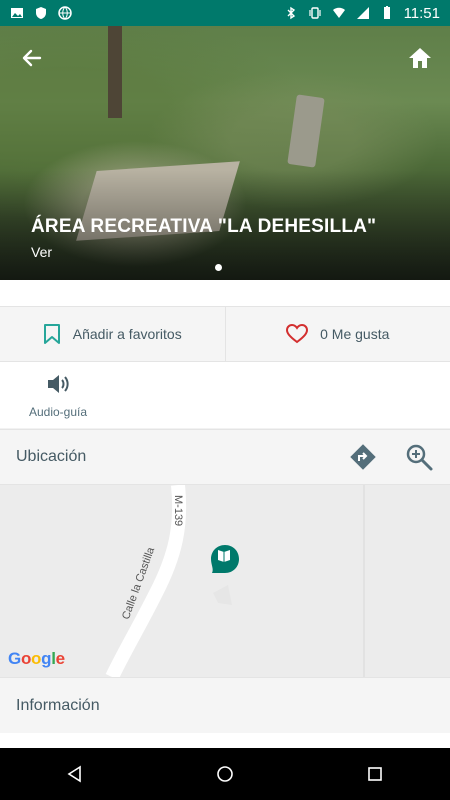 The height and width of the screenshot is (800, 450). I want to click on audio-guide-label: Audio-guía, so click(58, 412).